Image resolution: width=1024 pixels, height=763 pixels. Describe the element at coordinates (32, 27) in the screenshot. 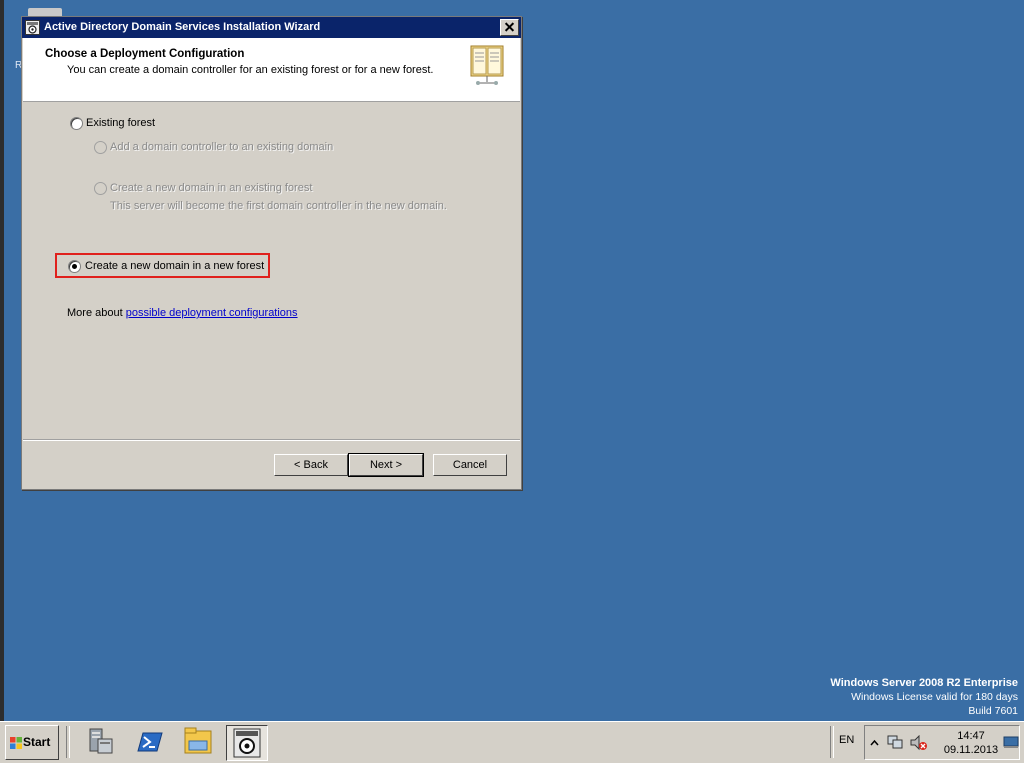

I see `wizard-app-icon` at that location.